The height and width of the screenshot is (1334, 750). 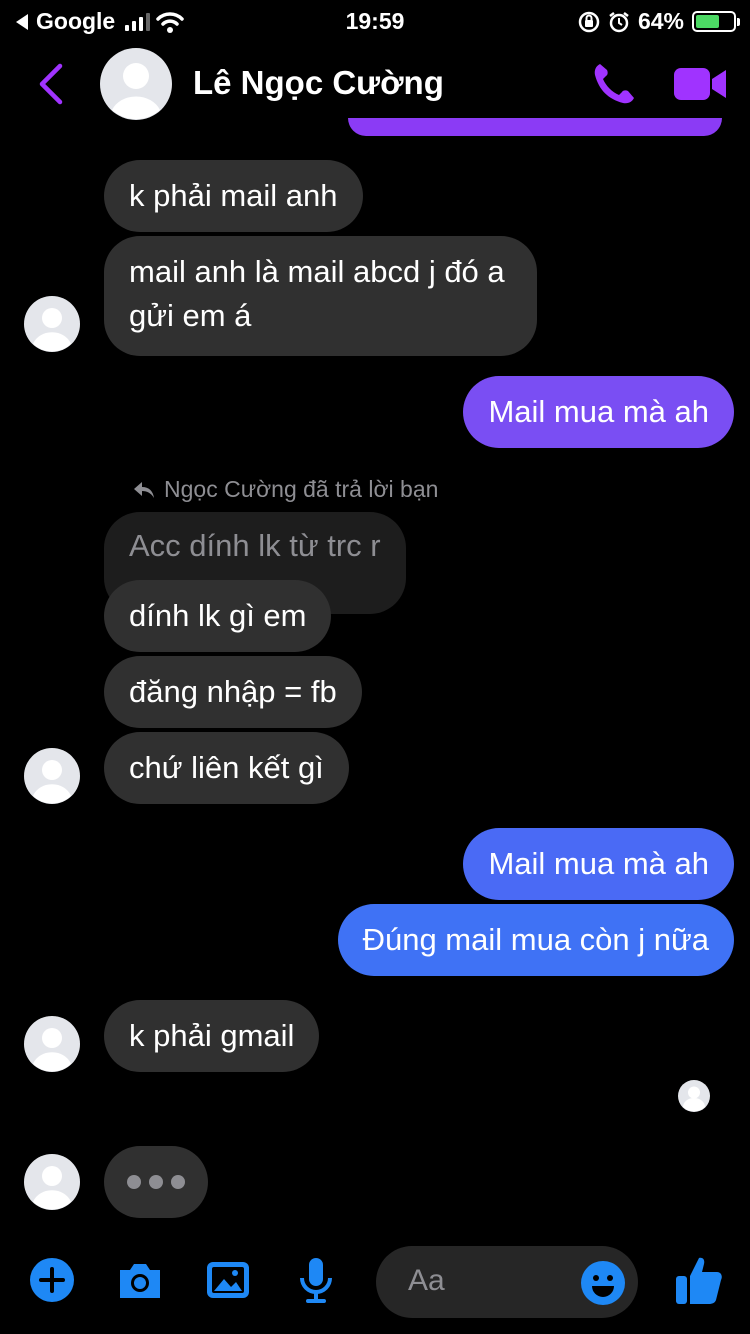 I want to click on phone-icon, so click(x=614, y=84).